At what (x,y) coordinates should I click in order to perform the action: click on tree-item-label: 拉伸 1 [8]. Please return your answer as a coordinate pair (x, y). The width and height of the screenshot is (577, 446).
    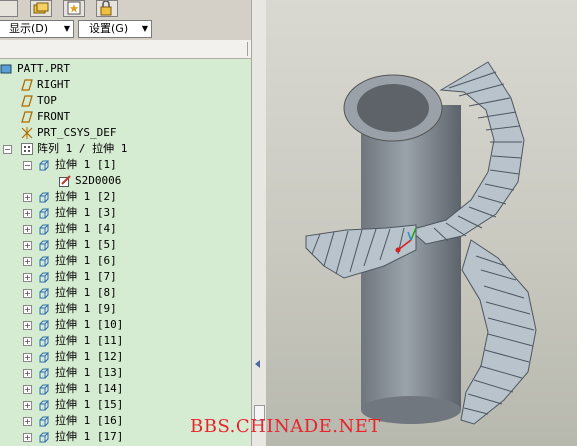
    Looking at the image, I should click on (86, 292).